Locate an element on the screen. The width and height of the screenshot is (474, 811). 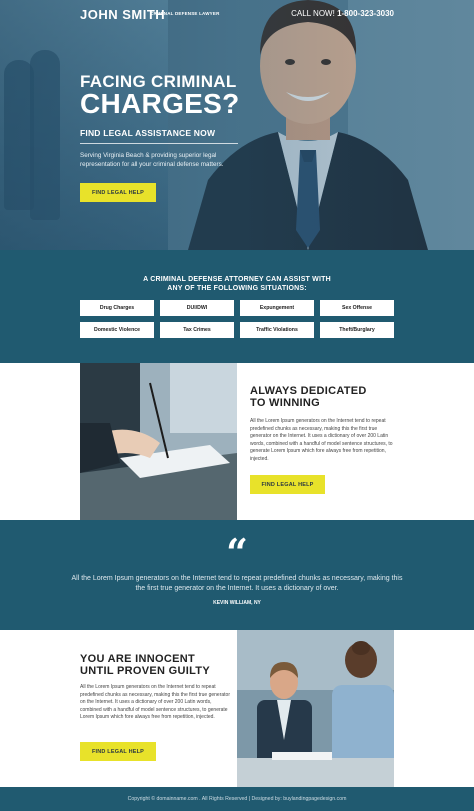
innocent-title: YOU ARE INNOCENT UNTIL PROVEN GUILTY is located at coordinates (145, 665).